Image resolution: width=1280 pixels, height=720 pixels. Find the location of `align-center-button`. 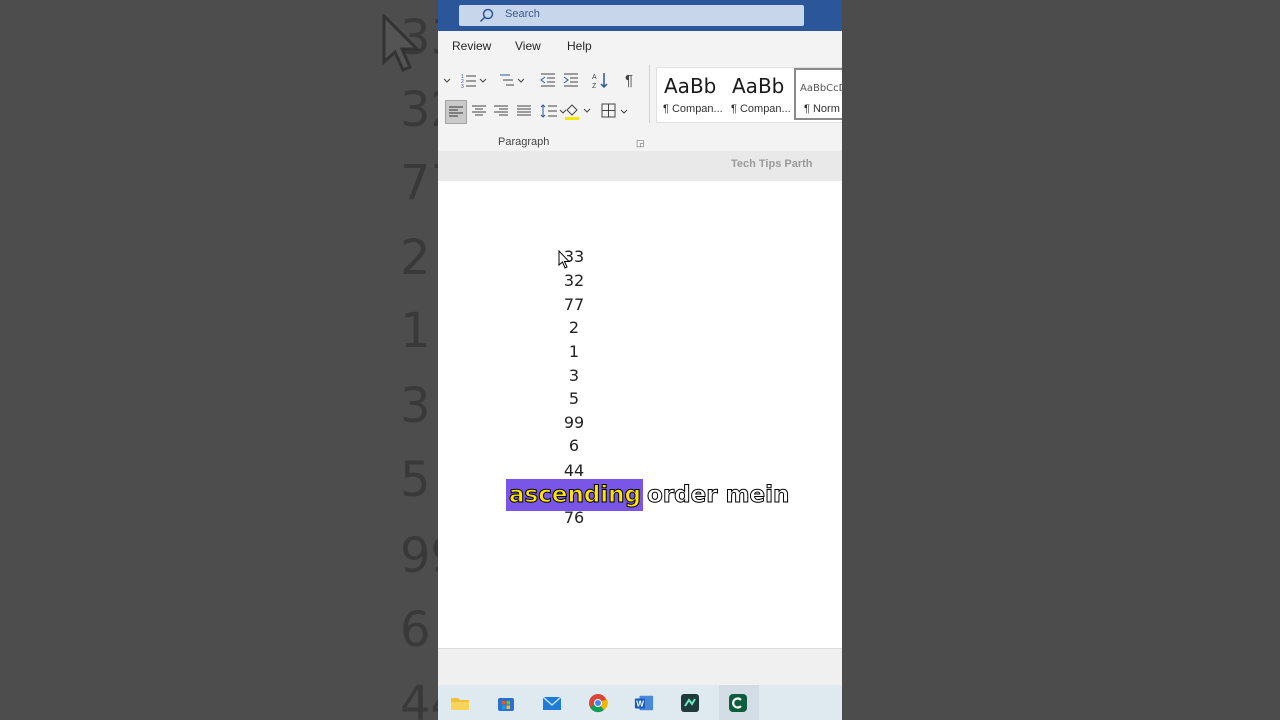

align-center-button is located at coordinates (479, 111).